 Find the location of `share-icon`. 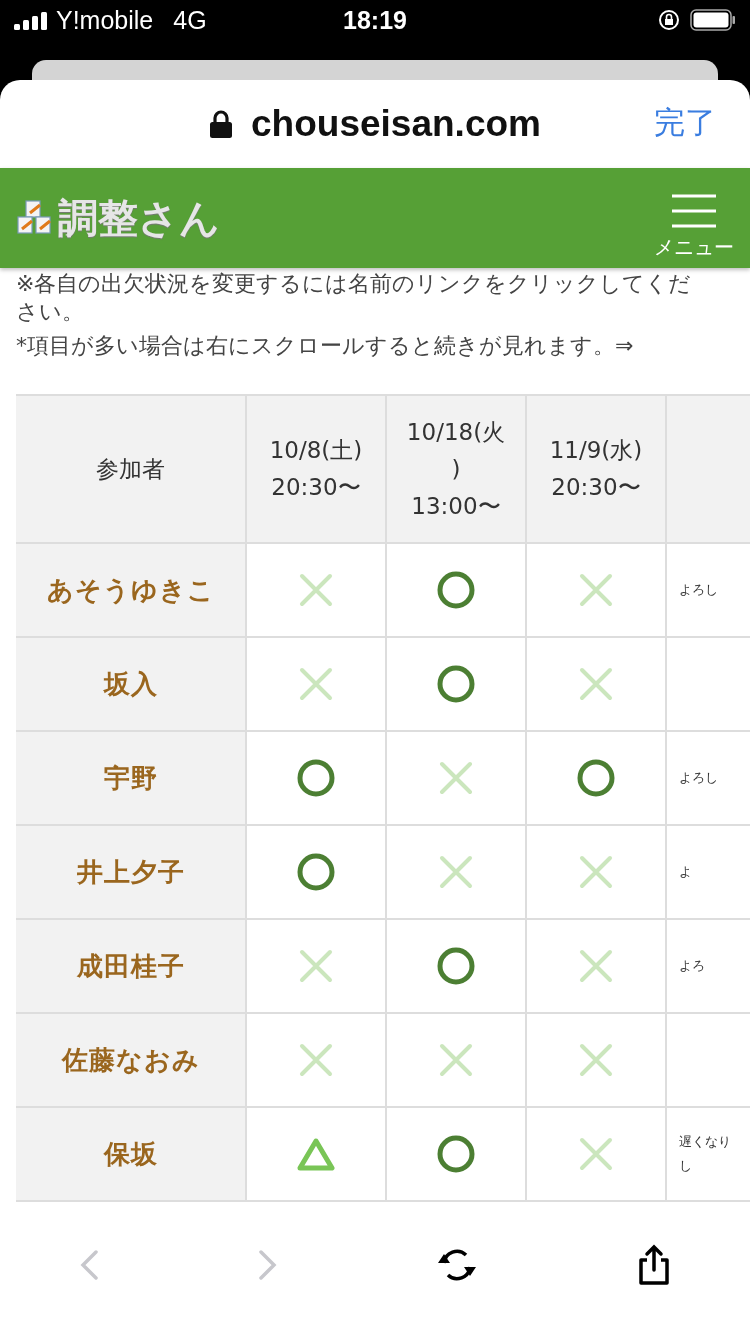

share-icon is located at coordinates (653, 1265).